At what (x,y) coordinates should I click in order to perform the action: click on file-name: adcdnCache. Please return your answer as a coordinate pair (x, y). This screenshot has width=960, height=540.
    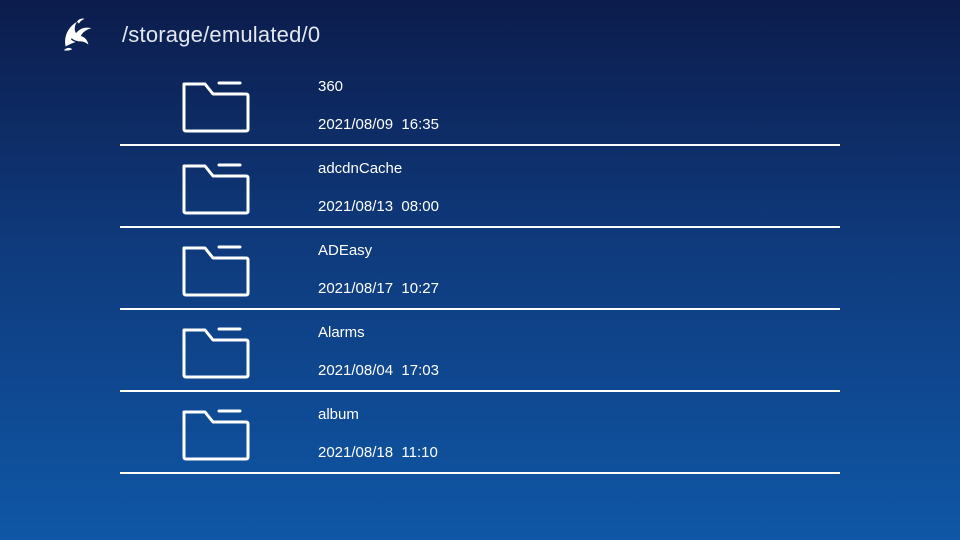
    Looking at the image, I should click on (360, 168).